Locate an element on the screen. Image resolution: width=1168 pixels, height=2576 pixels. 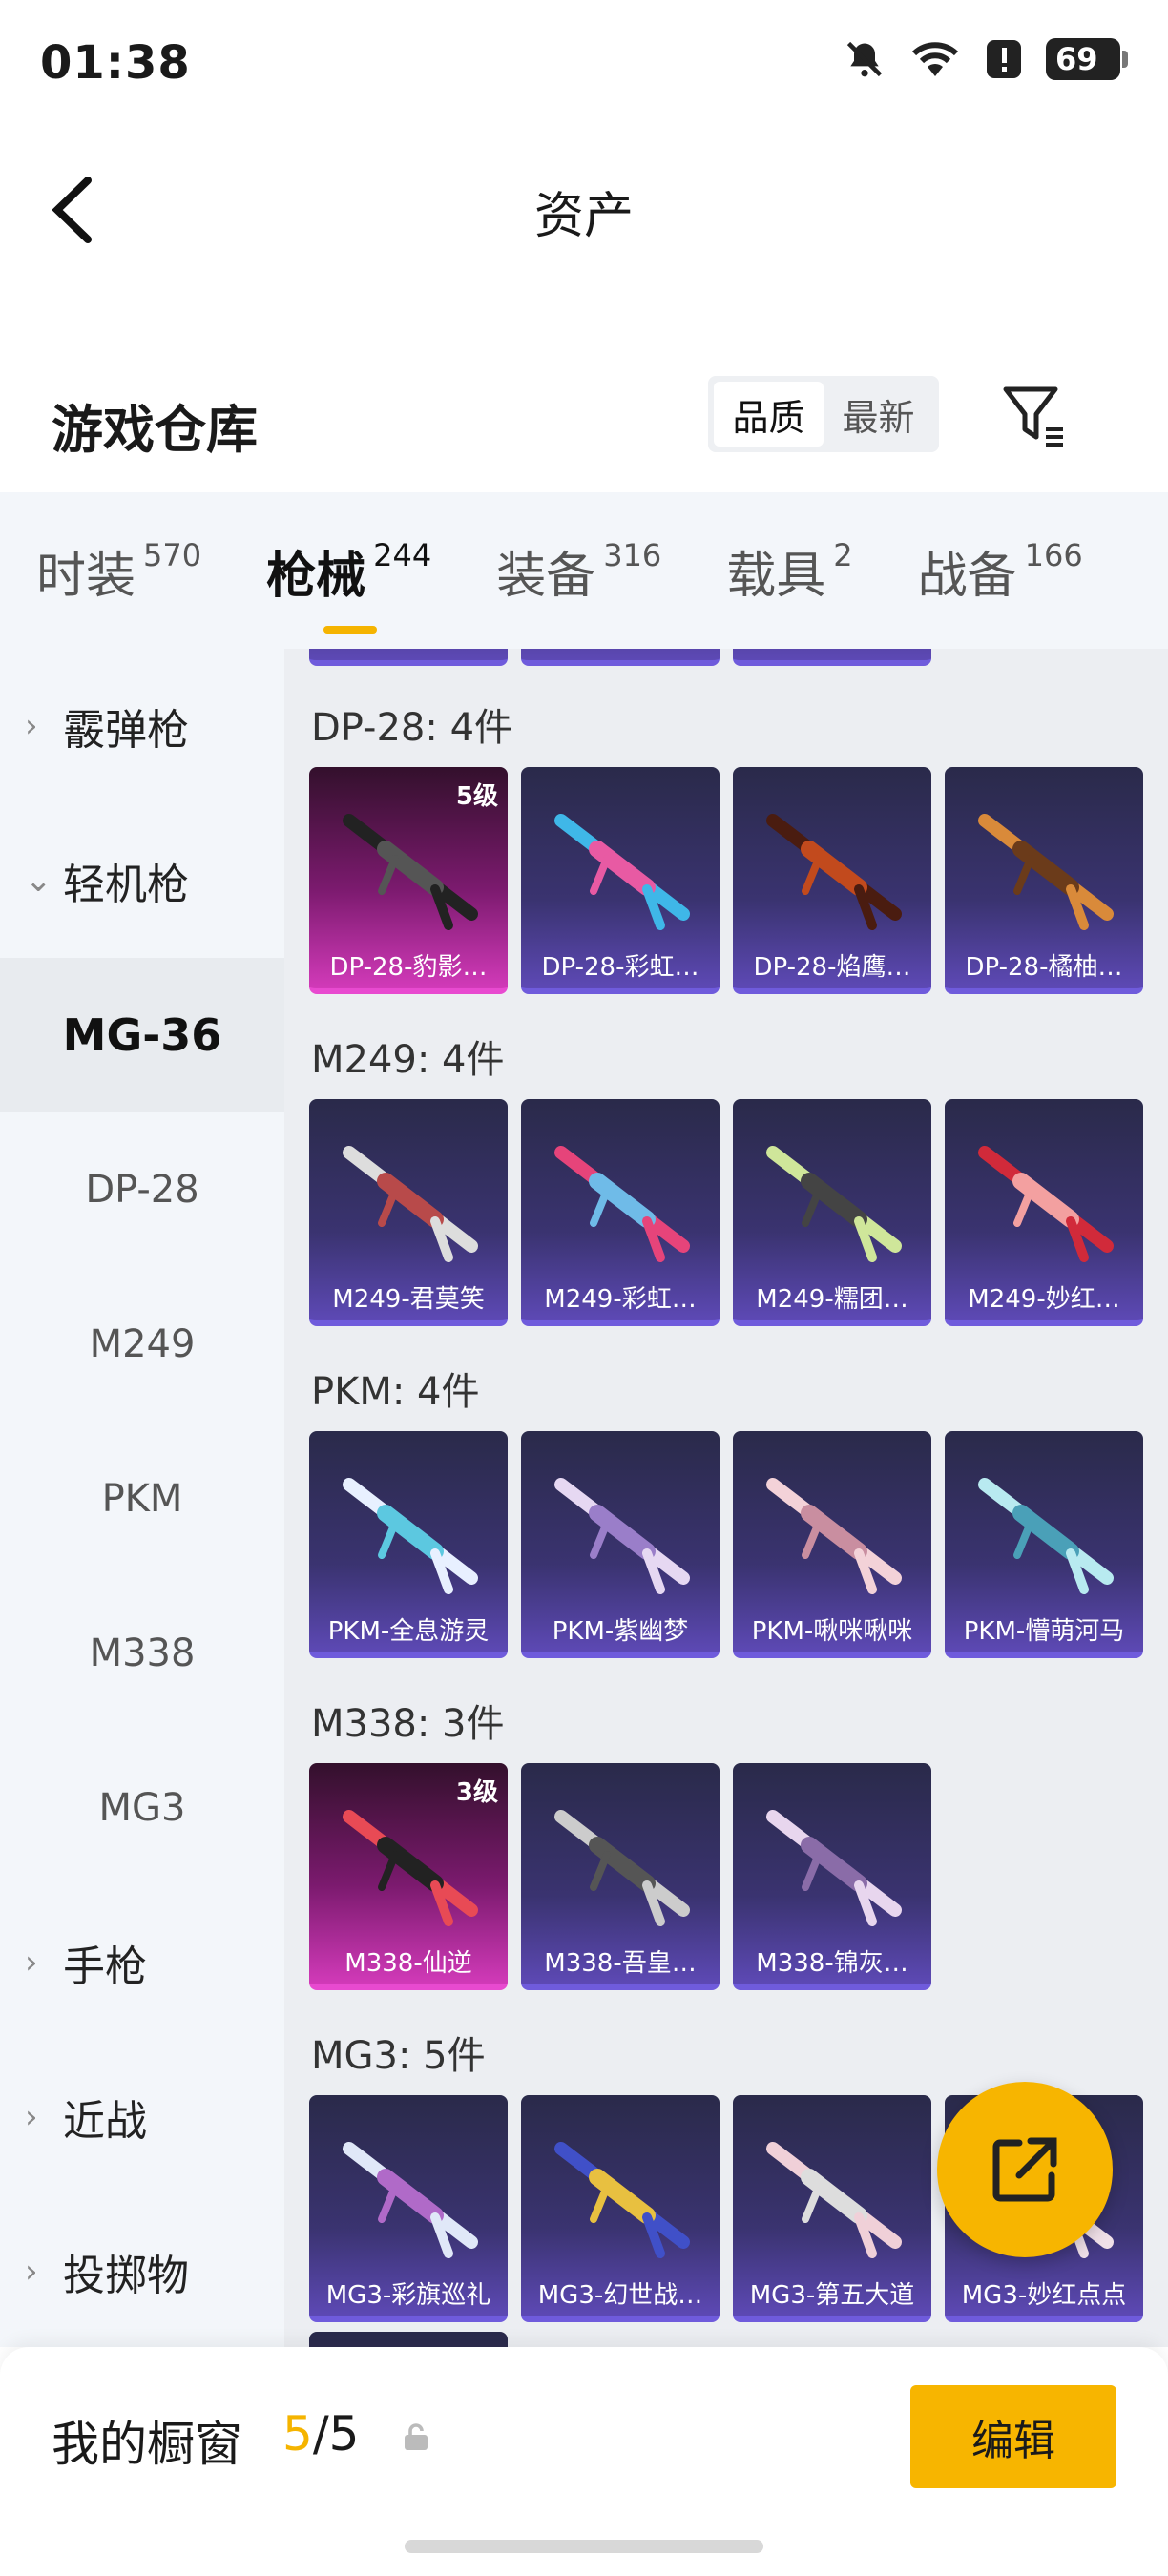
item-card: M249-君莫笑 is located at coordinates (408, 1212).